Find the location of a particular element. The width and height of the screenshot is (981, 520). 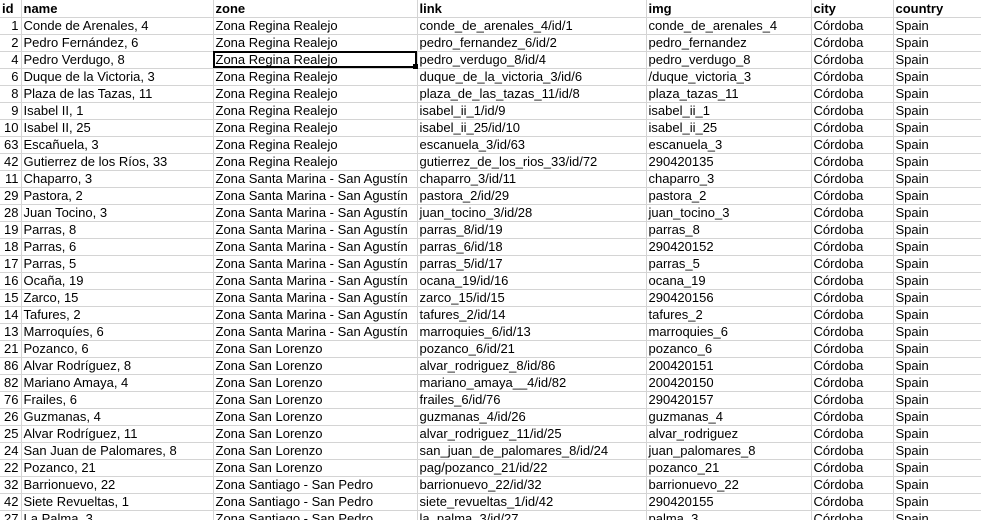

cell-link: pedro_verdugo_8/id/4 is located at coordinates (532, 60).